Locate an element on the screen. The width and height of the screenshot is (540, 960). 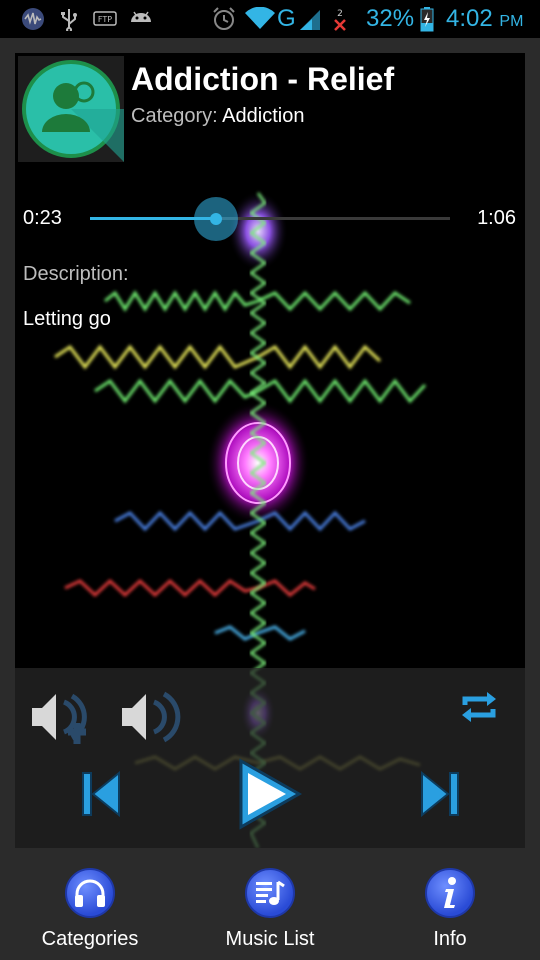
category-value: Addiction is located at coordinates (263, 116).